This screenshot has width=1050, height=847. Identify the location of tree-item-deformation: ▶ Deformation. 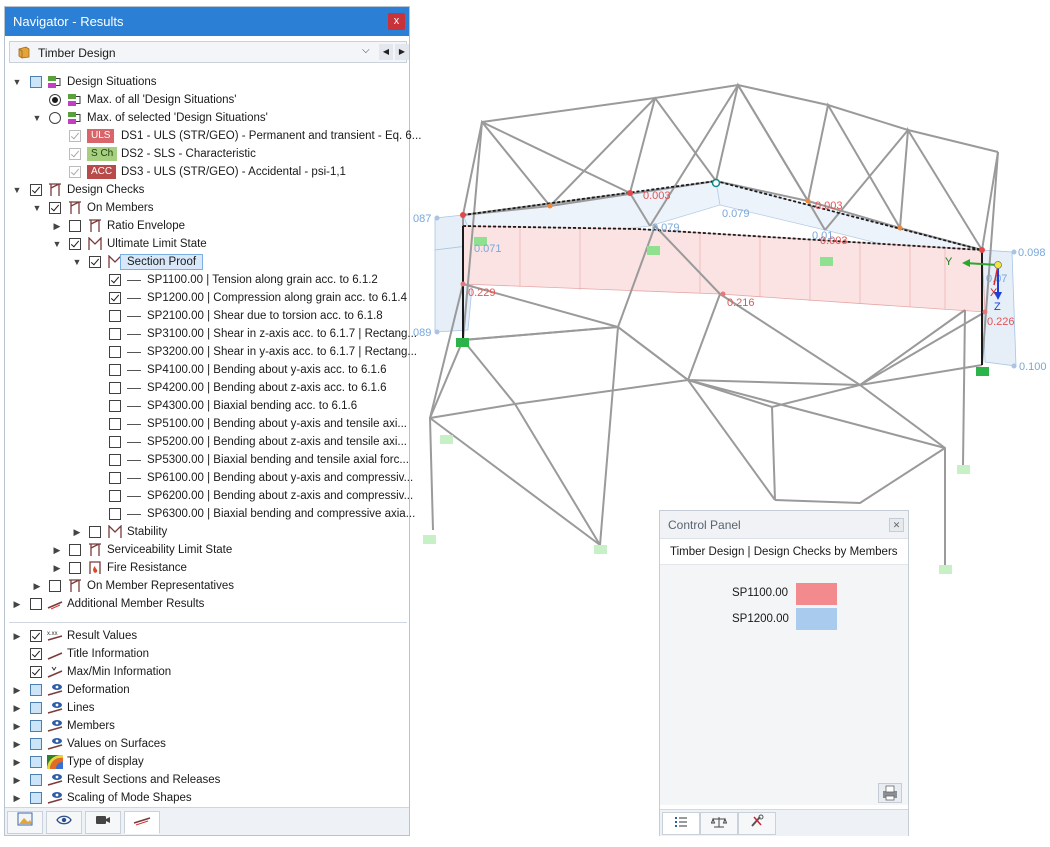
(207, 690).